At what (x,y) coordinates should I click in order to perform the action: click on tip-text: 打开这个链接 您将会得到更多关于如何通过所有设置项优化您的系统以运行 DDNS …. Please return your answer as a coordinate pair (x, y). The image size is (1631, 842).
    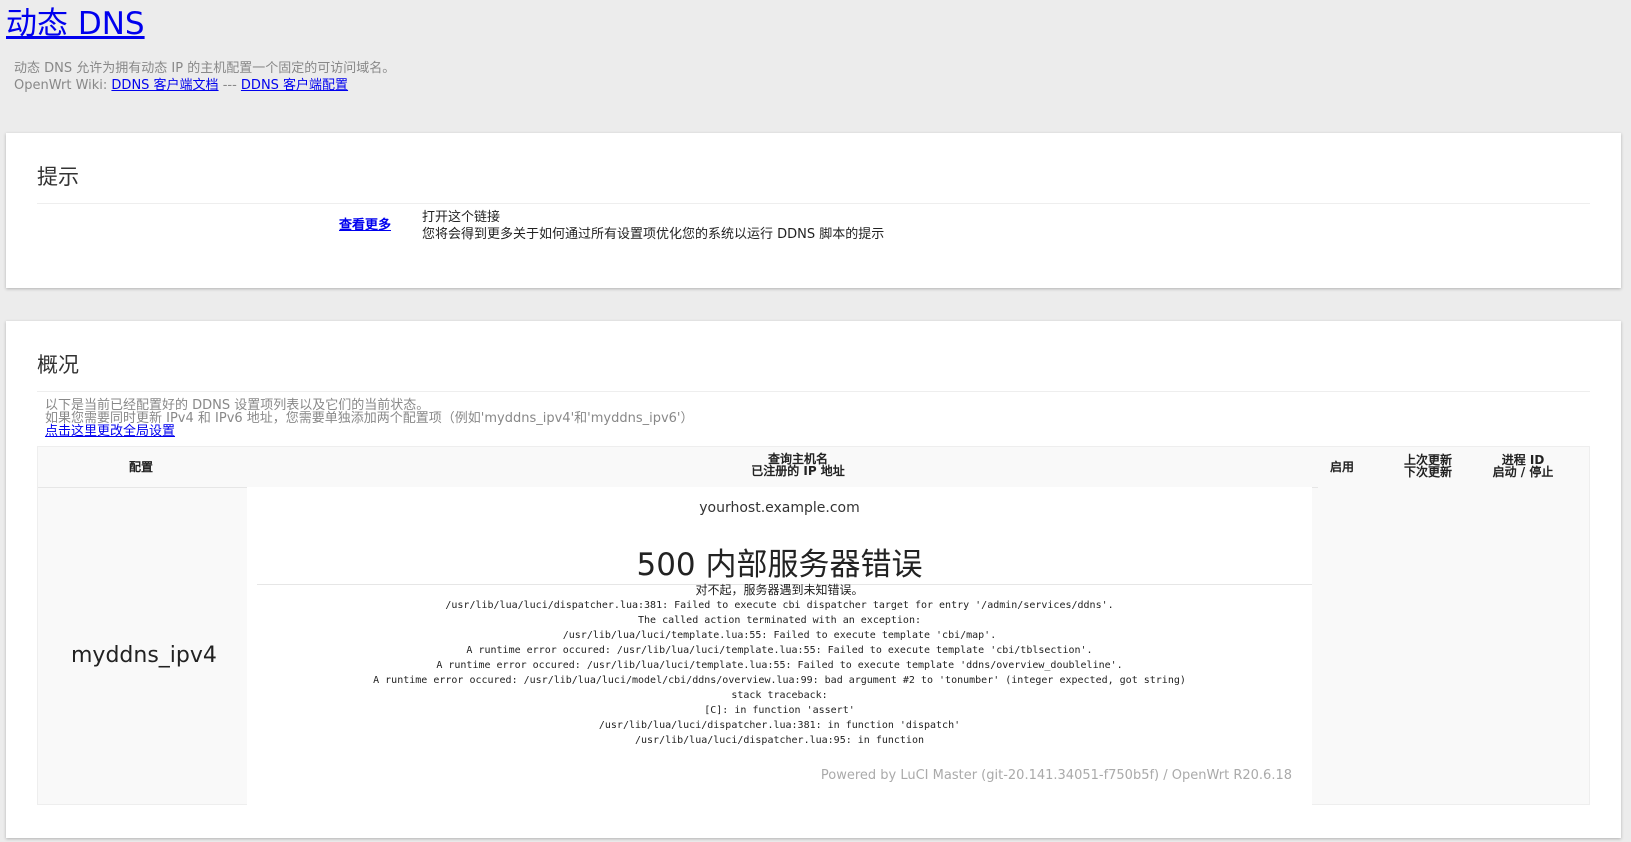
    Looking at the image, I should click on (653, 226).